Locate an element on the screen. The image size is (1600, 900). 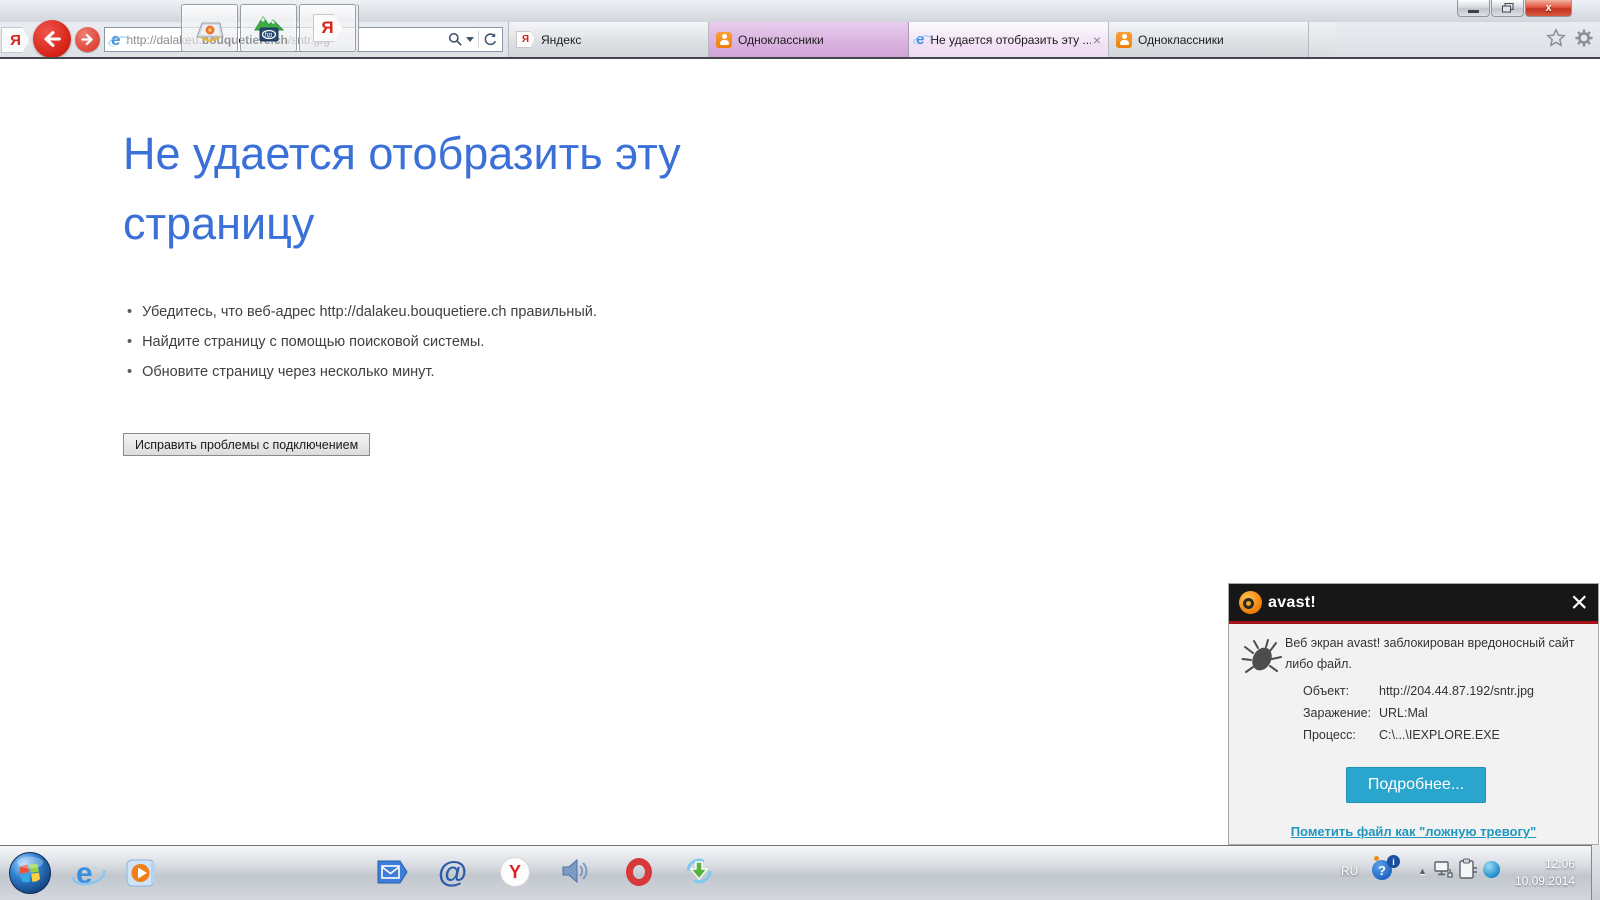
tab-close-icon: × is located at coordinates (1097, 40).